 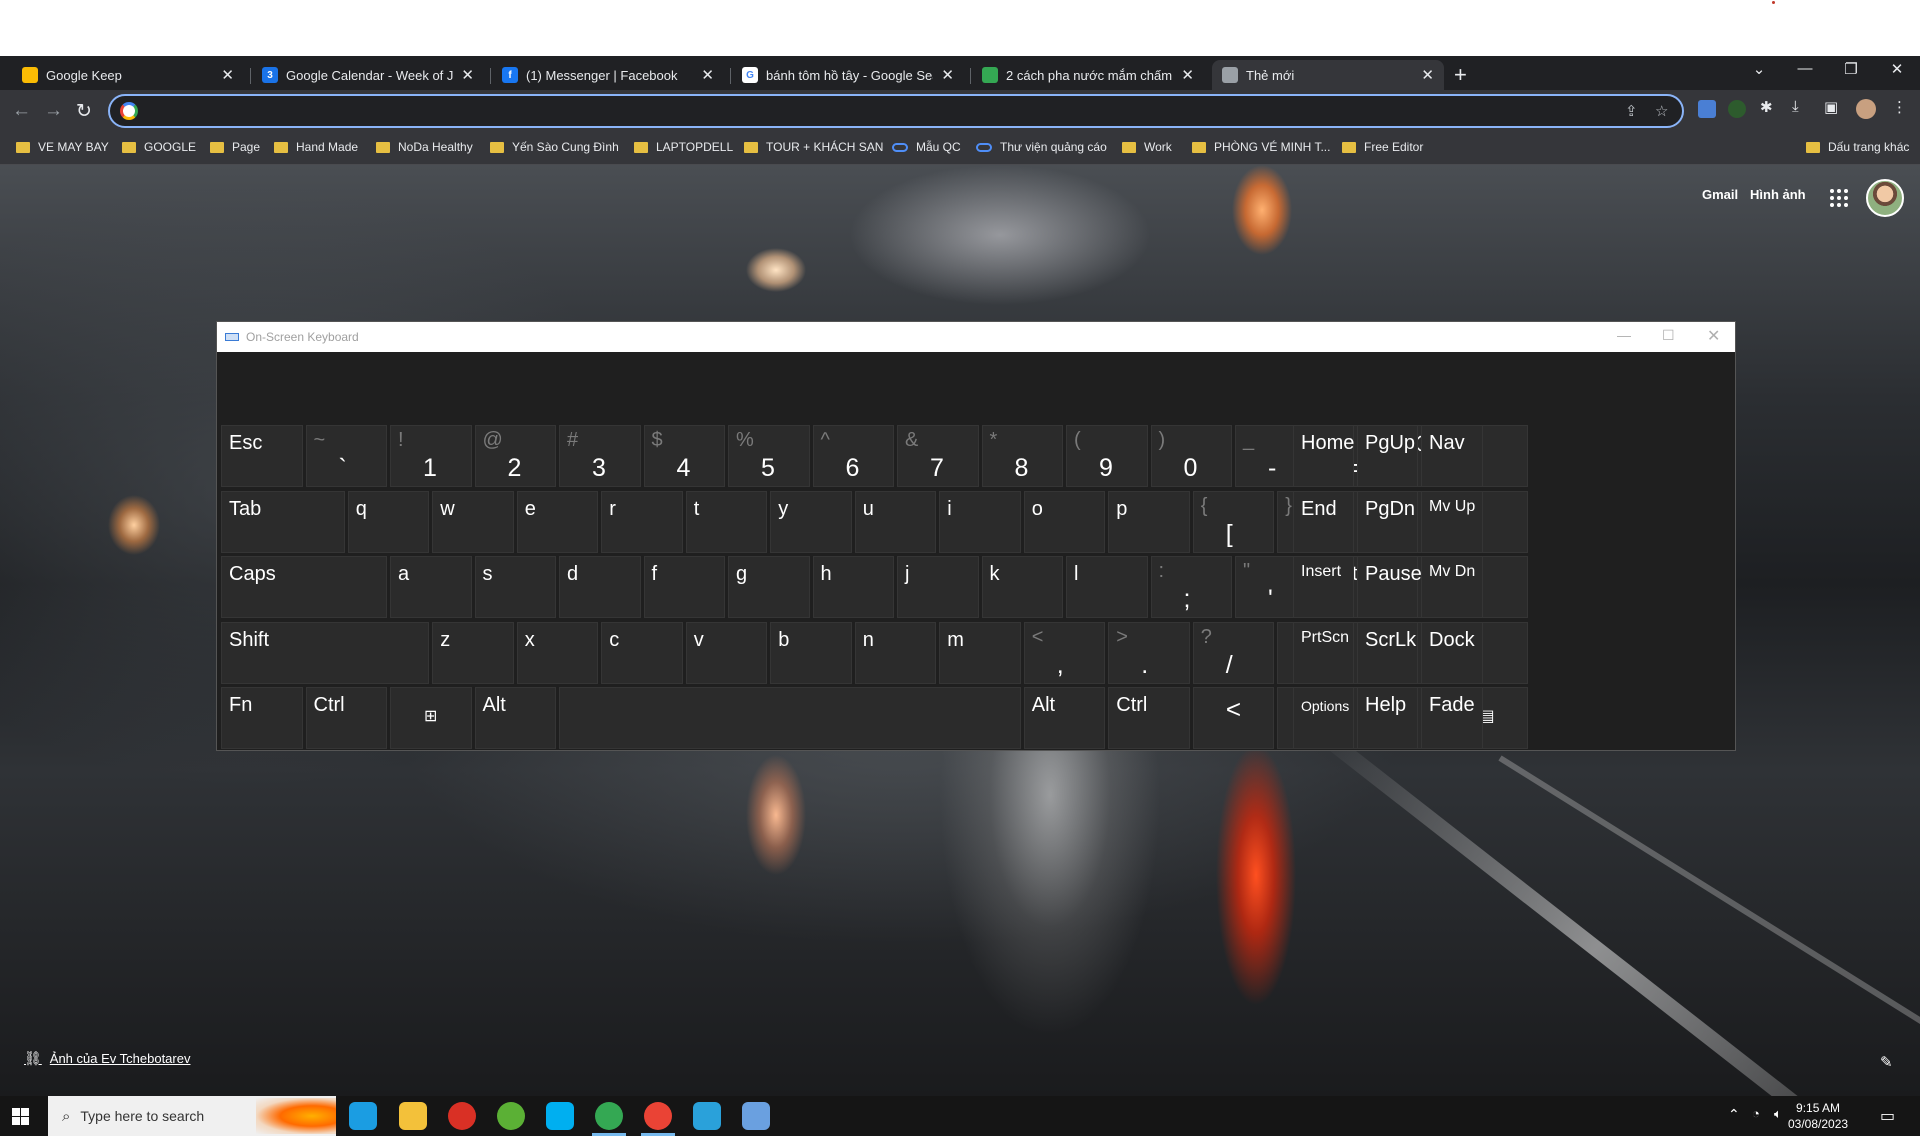 I want to click on tray-chevron-icon: ⌃, so click(x=1734, y=1114).